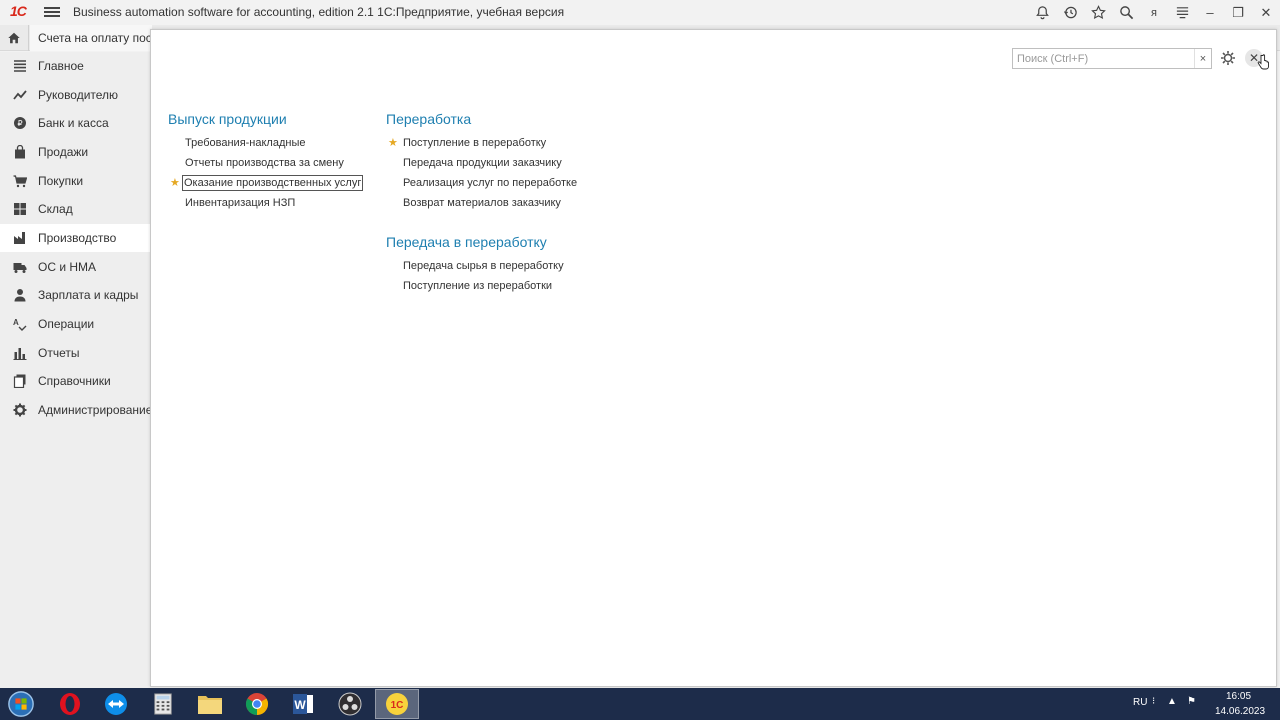 This screenshot has width=1280, height=720. Describe the element at coordinates (63, 152) in the screenshot. I see `sidebar-item-label: Продажи` at that location.